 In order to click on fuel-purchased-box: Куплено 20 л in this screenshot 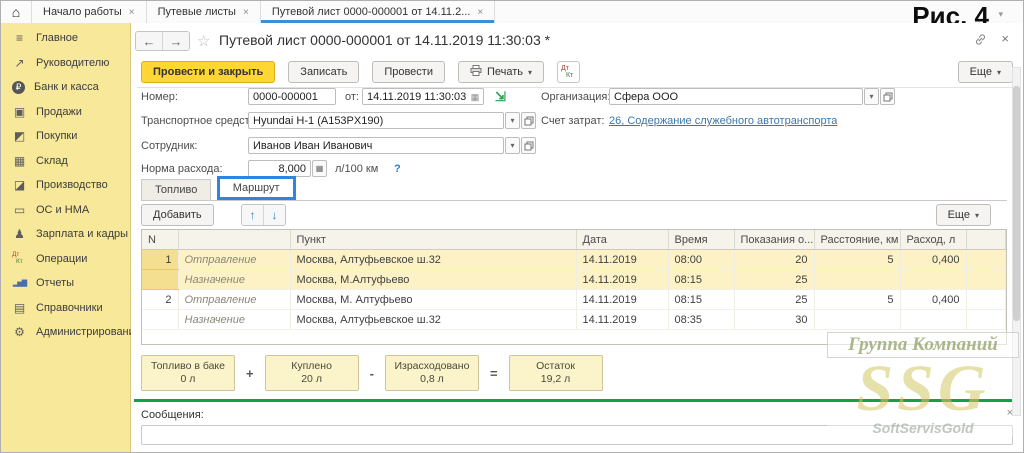, I will do `click(311, 373)`.